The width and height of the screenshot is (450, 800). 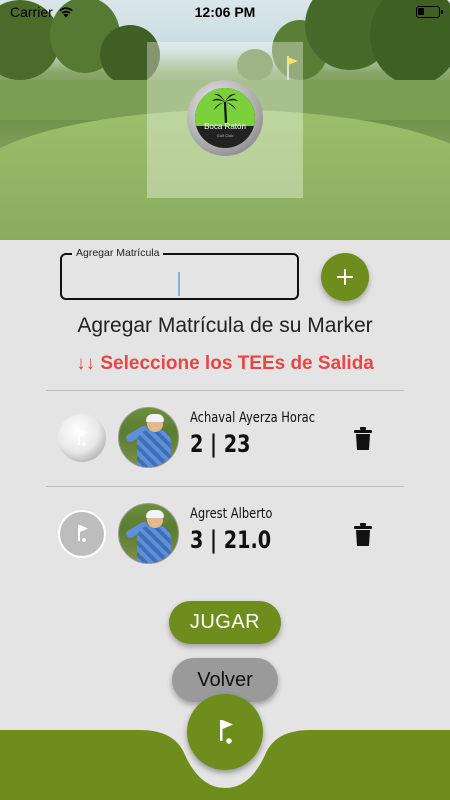 What do you see at coordinates (118, 253) in the screenshot?
I see `matricula-label: Agregar Matrícula` at bounding box center [118, 253].